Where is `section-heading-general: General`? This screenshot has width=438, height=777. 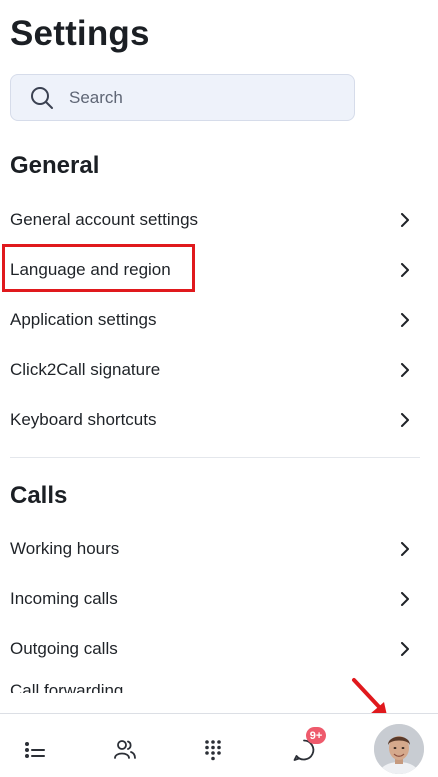
section-heading-general: General is located at coordinates (55, 165).